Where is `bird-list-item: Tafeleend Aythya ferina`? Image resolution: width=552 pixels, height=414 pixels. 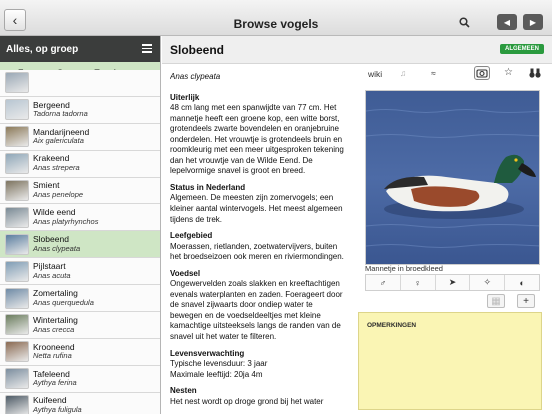
bird-list-item: Tafeleend Aythya ferina is located at coordinates (80, 379).